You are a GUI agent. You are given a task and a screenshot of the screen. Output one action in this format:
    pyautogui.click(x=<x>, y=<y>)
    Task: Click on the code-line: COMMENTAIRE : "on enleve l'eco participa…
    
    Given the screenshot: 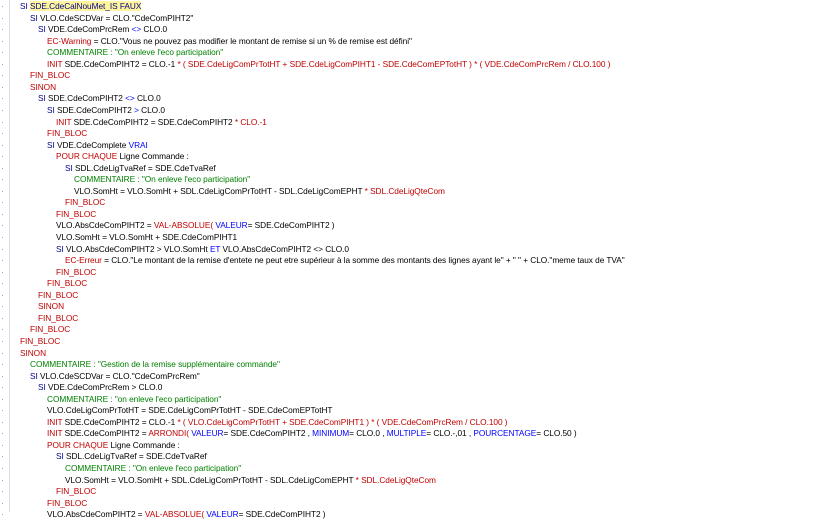 What is the action you would take?
    pyautogui.click(x=134, y=399)
    